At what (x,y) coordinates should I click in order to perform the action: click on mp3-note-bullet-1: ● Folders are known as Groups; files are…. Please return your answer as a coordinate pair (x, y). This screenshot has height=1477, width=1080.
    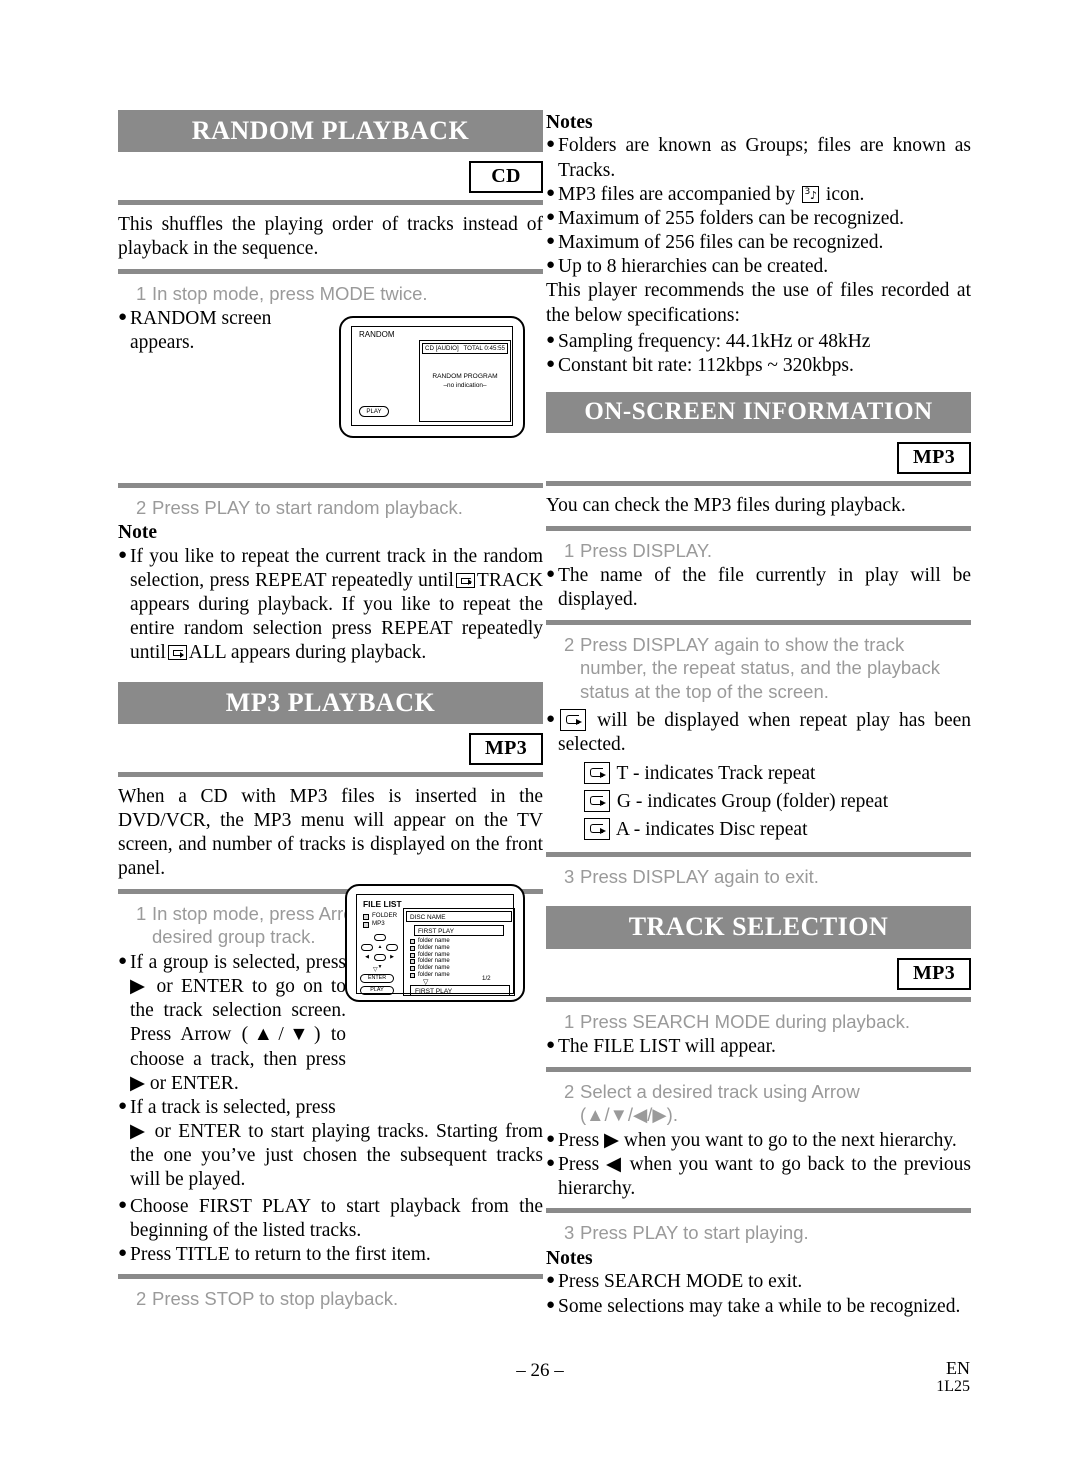
    Looking at the image, I should click on (758, 158).